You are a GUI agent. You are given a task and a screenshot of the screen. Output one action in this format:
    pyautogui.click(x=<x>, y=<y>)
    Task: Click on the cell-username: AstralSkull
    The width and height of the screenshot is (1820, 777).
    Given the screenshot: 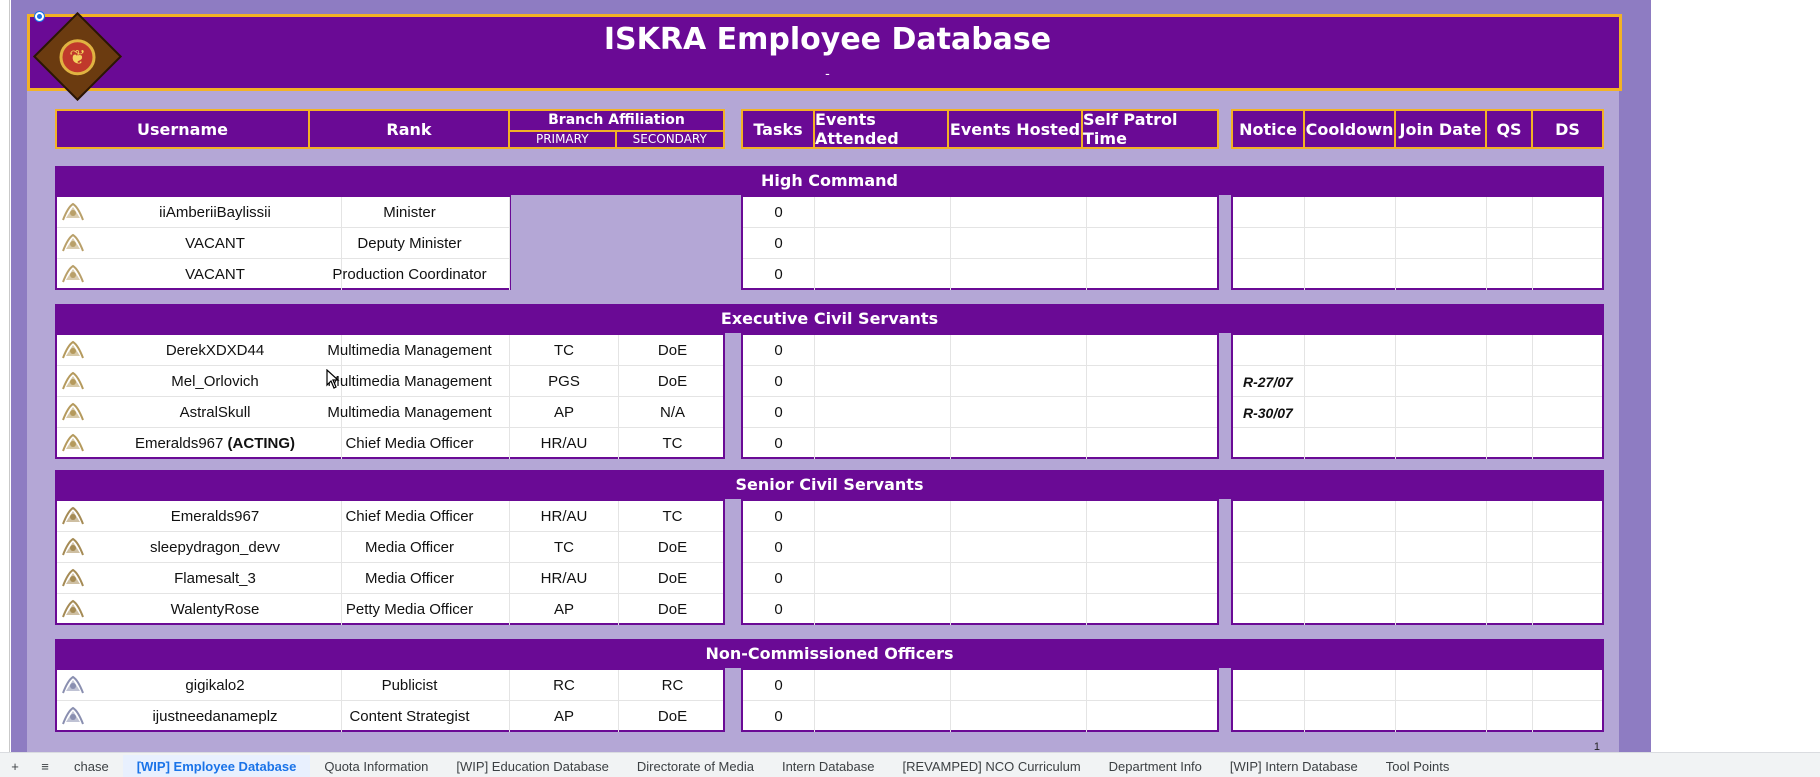 What is the action you would take?
    pyautogui.click(x=215, y=412)
    